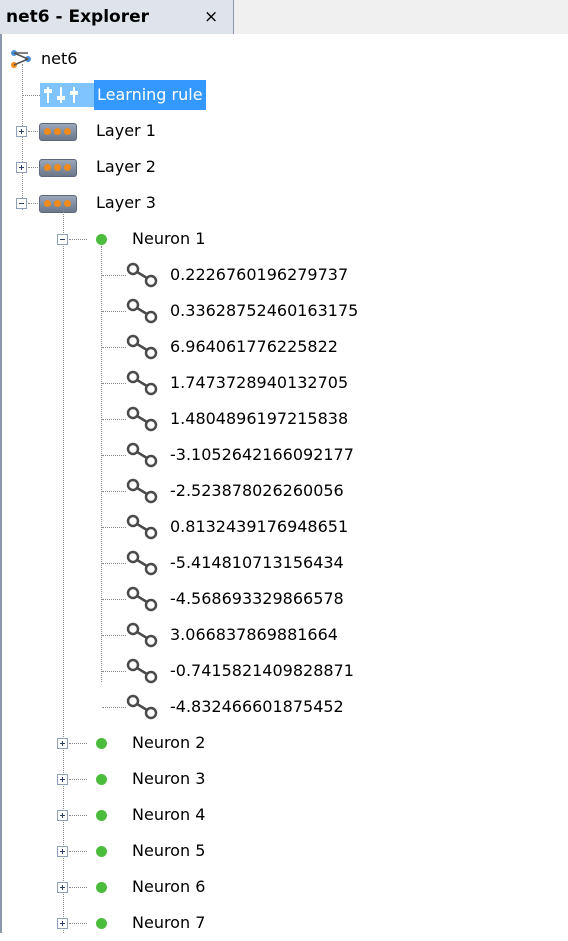 The height and width of the screenshot is (941, 568). Describe the element at coordinates (169, 850) in the screenshot. I see `neuron-label: Neuron 5` at that location.